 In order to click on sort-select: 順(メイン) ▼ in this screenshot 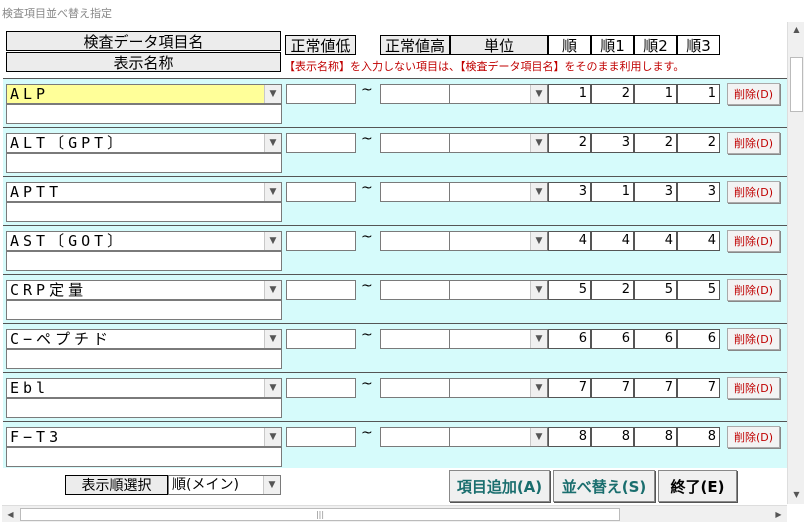, I will do `click(224, 485)`.